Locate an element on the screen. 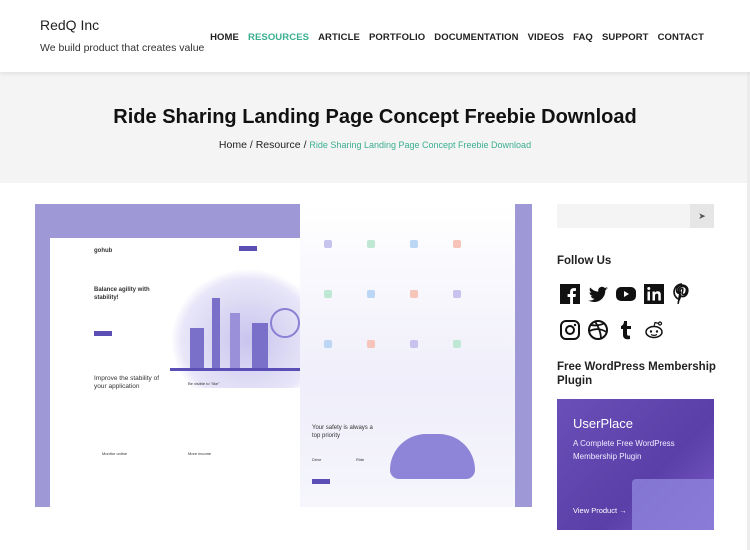 Image resolution: width=750 pixels, height=550 pixels. preview-card-title: Be visible to "like" is located at coordinates (204, 383).